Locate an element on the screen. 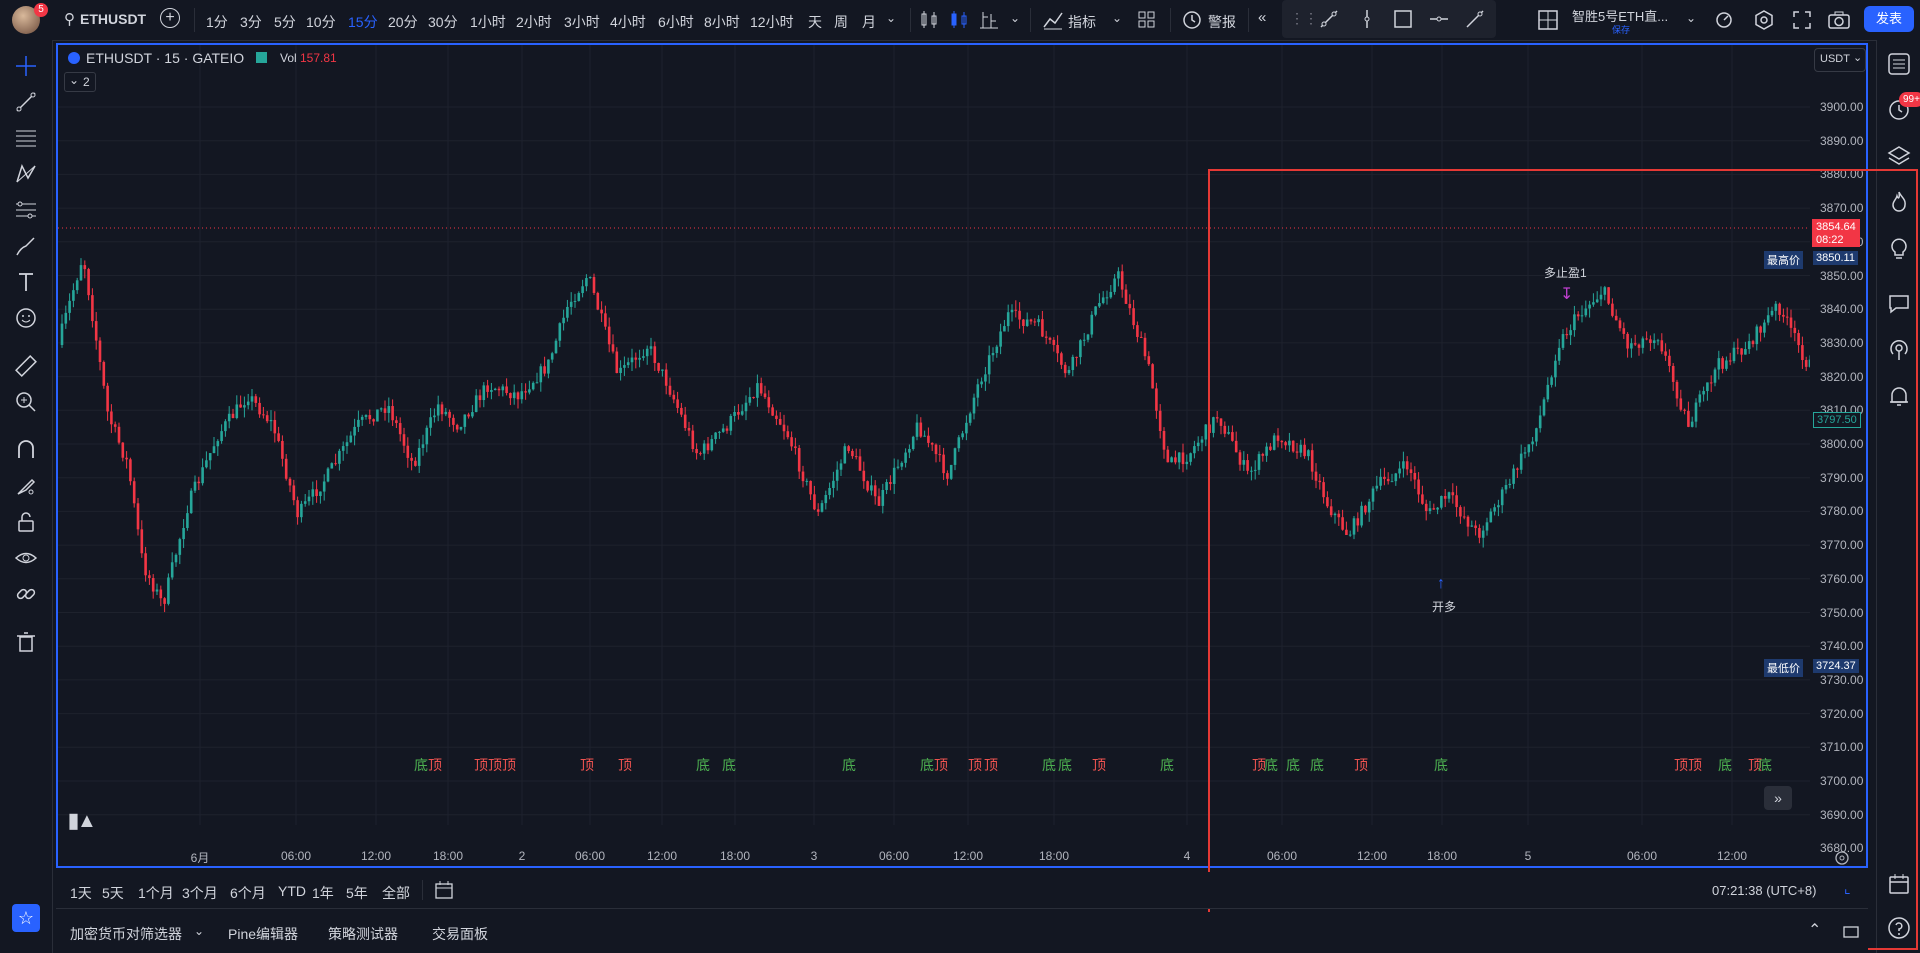  panel-tab: Pine编辑器 is located at coordinates (263, 934).